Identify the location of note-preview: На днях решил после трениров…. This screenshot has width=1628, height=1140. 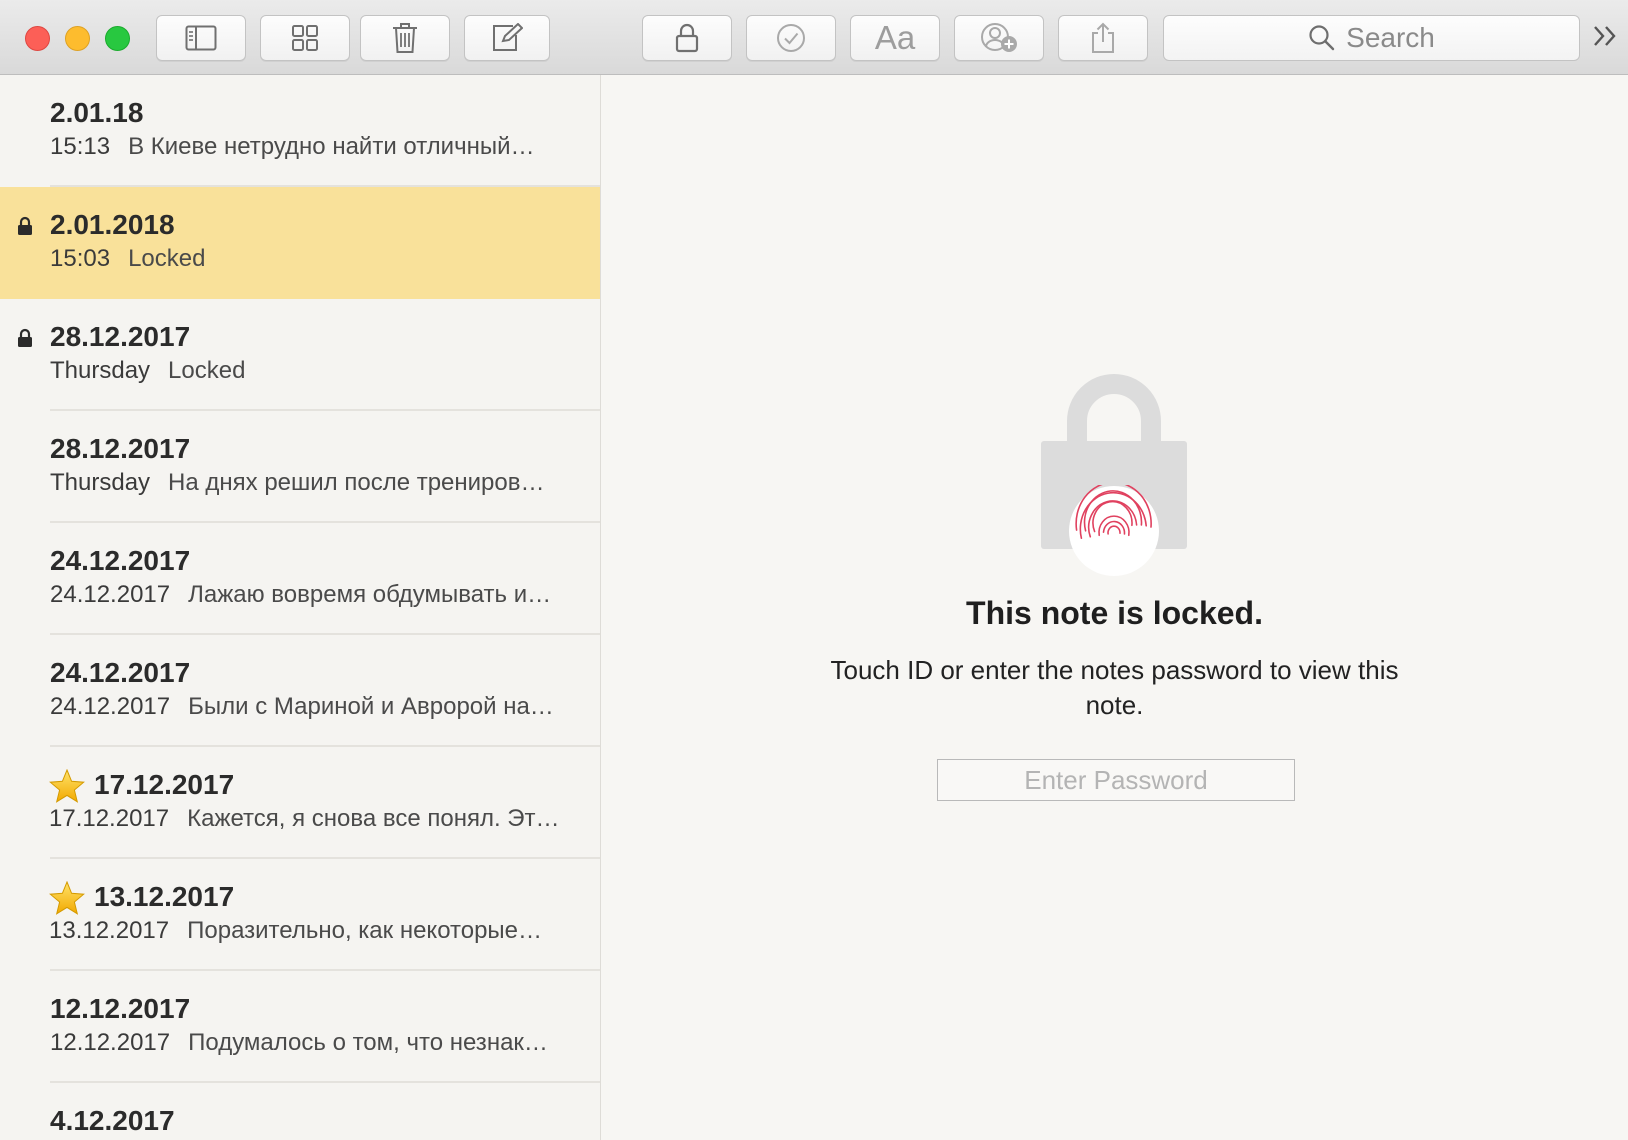
(356, 482).